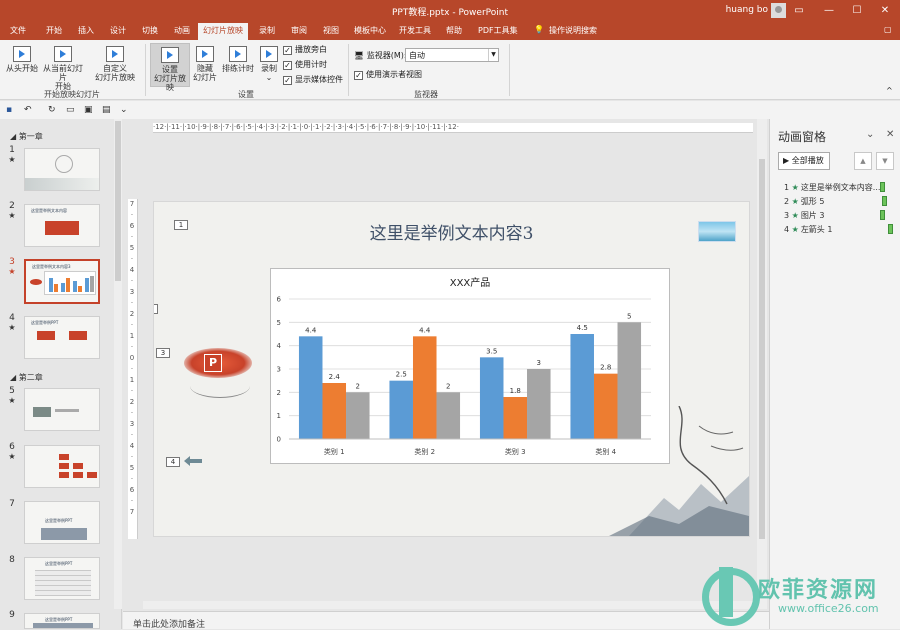  Describe the element at coordinates (62, 578) in the screenshot. I see `slide-thumbnail-8: 这里是举例PPT` at that location.